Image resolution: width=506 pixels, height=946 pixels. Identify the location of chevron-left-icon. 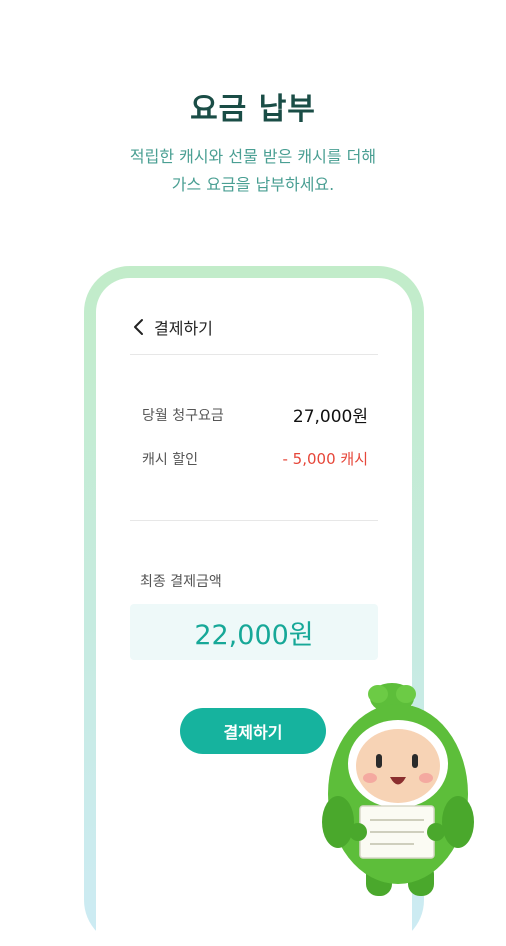
(139, 327).